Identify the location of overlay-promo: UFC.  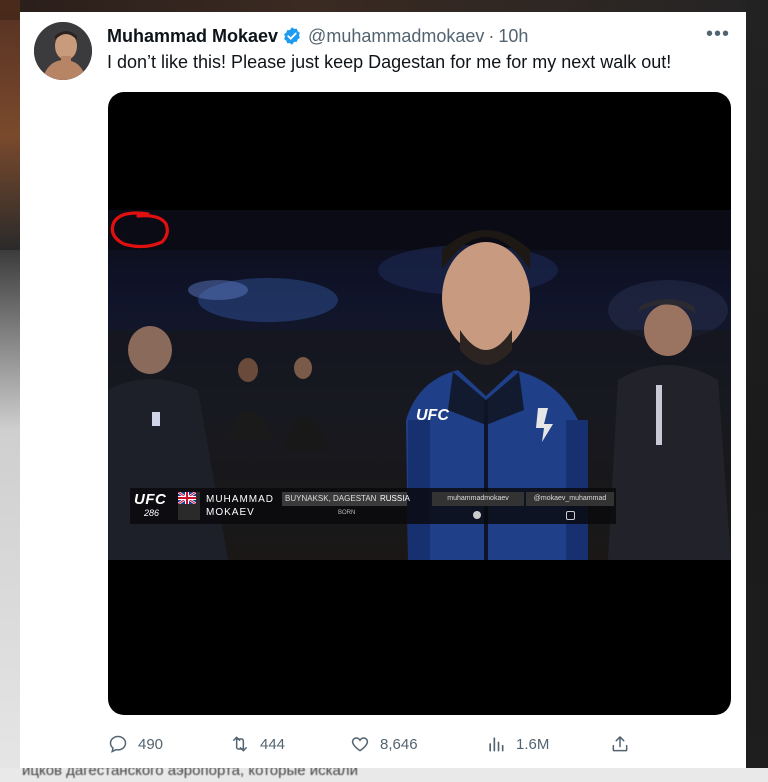
(150, 499).